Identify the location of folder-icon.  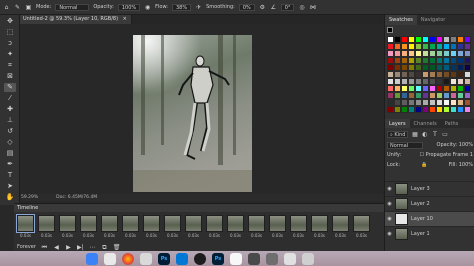
(290, 259).